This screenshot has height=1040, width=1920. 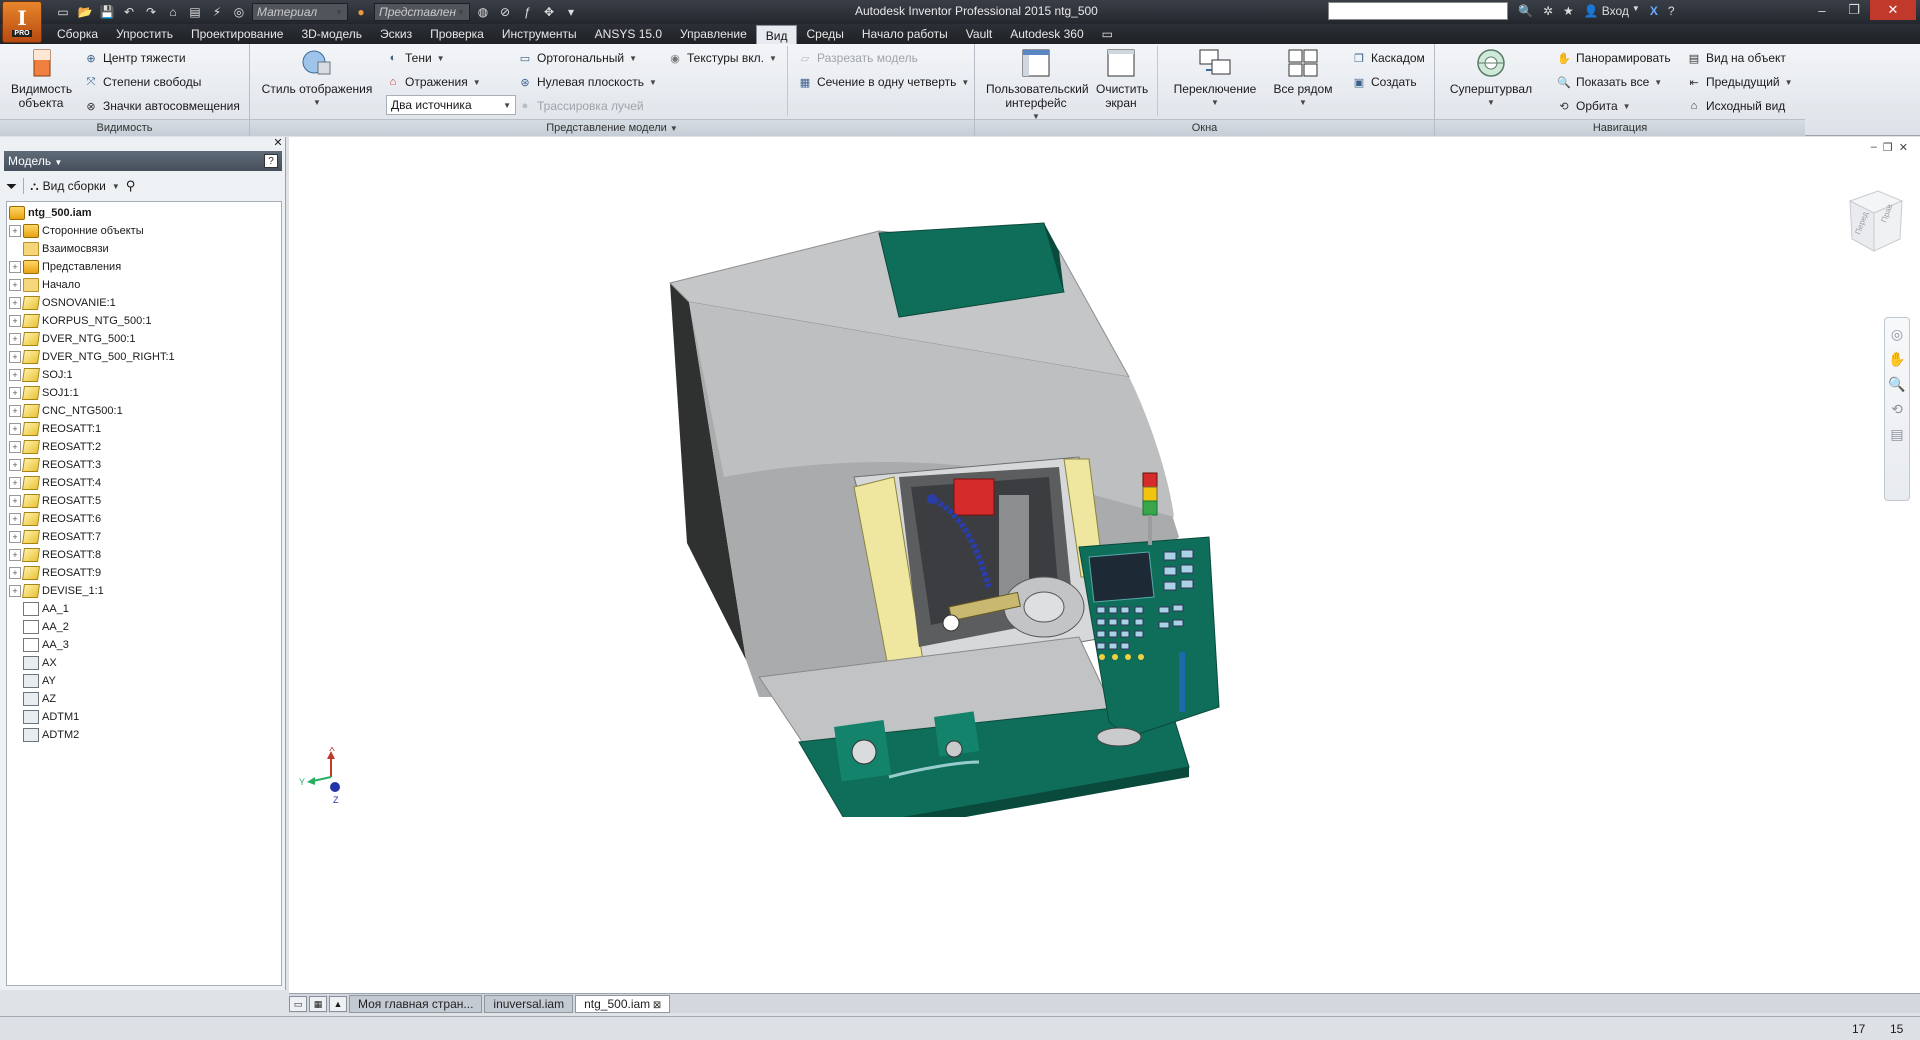 What do you see at coordinates (505, 12) in the screenshot?
I see `clear-appearance-icon: ⊘` at bounding box center [505, 12].